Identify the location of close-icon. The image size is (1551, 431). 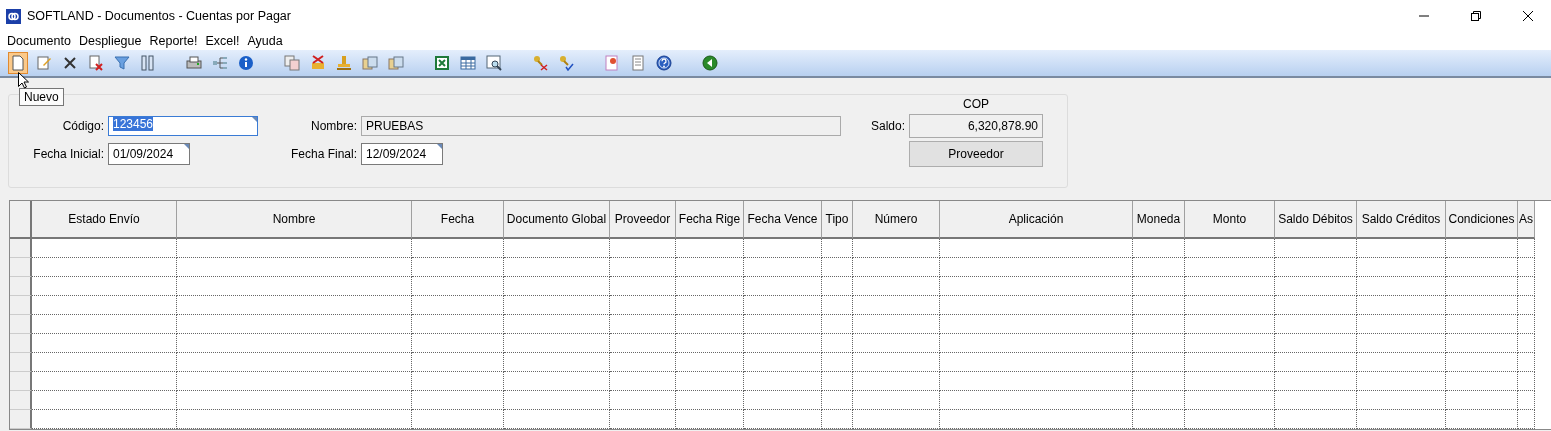
(1528, 16).